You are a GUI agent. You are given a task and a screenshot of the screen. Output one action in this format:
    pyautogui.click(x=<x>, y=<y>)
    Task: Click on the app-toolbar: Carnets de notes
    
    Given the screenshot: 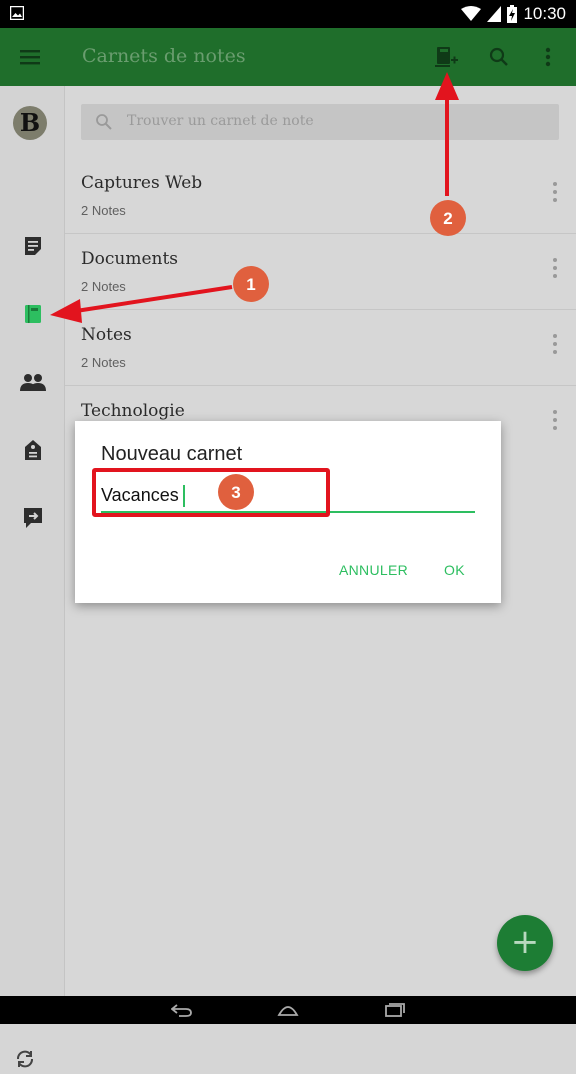 What is the action you would take?
    pyautogui.click(x=288, y=57)
    